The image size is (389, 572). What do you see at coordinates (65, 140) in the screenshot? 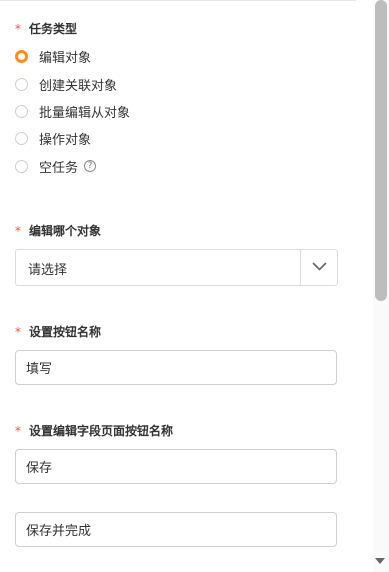
I see `radio-option-label: 操作对象` at bounding box center [65, 140].